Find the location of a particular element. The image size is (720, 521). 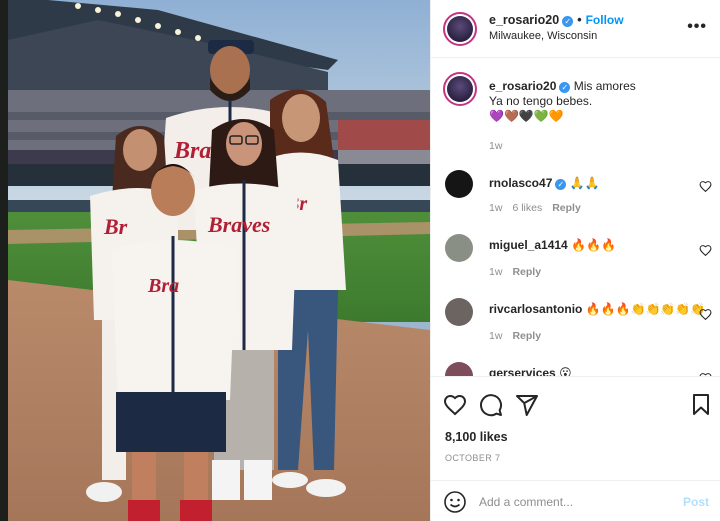

comment-meta: 1w 6 likes Reply is located at coordinates (540, 208).